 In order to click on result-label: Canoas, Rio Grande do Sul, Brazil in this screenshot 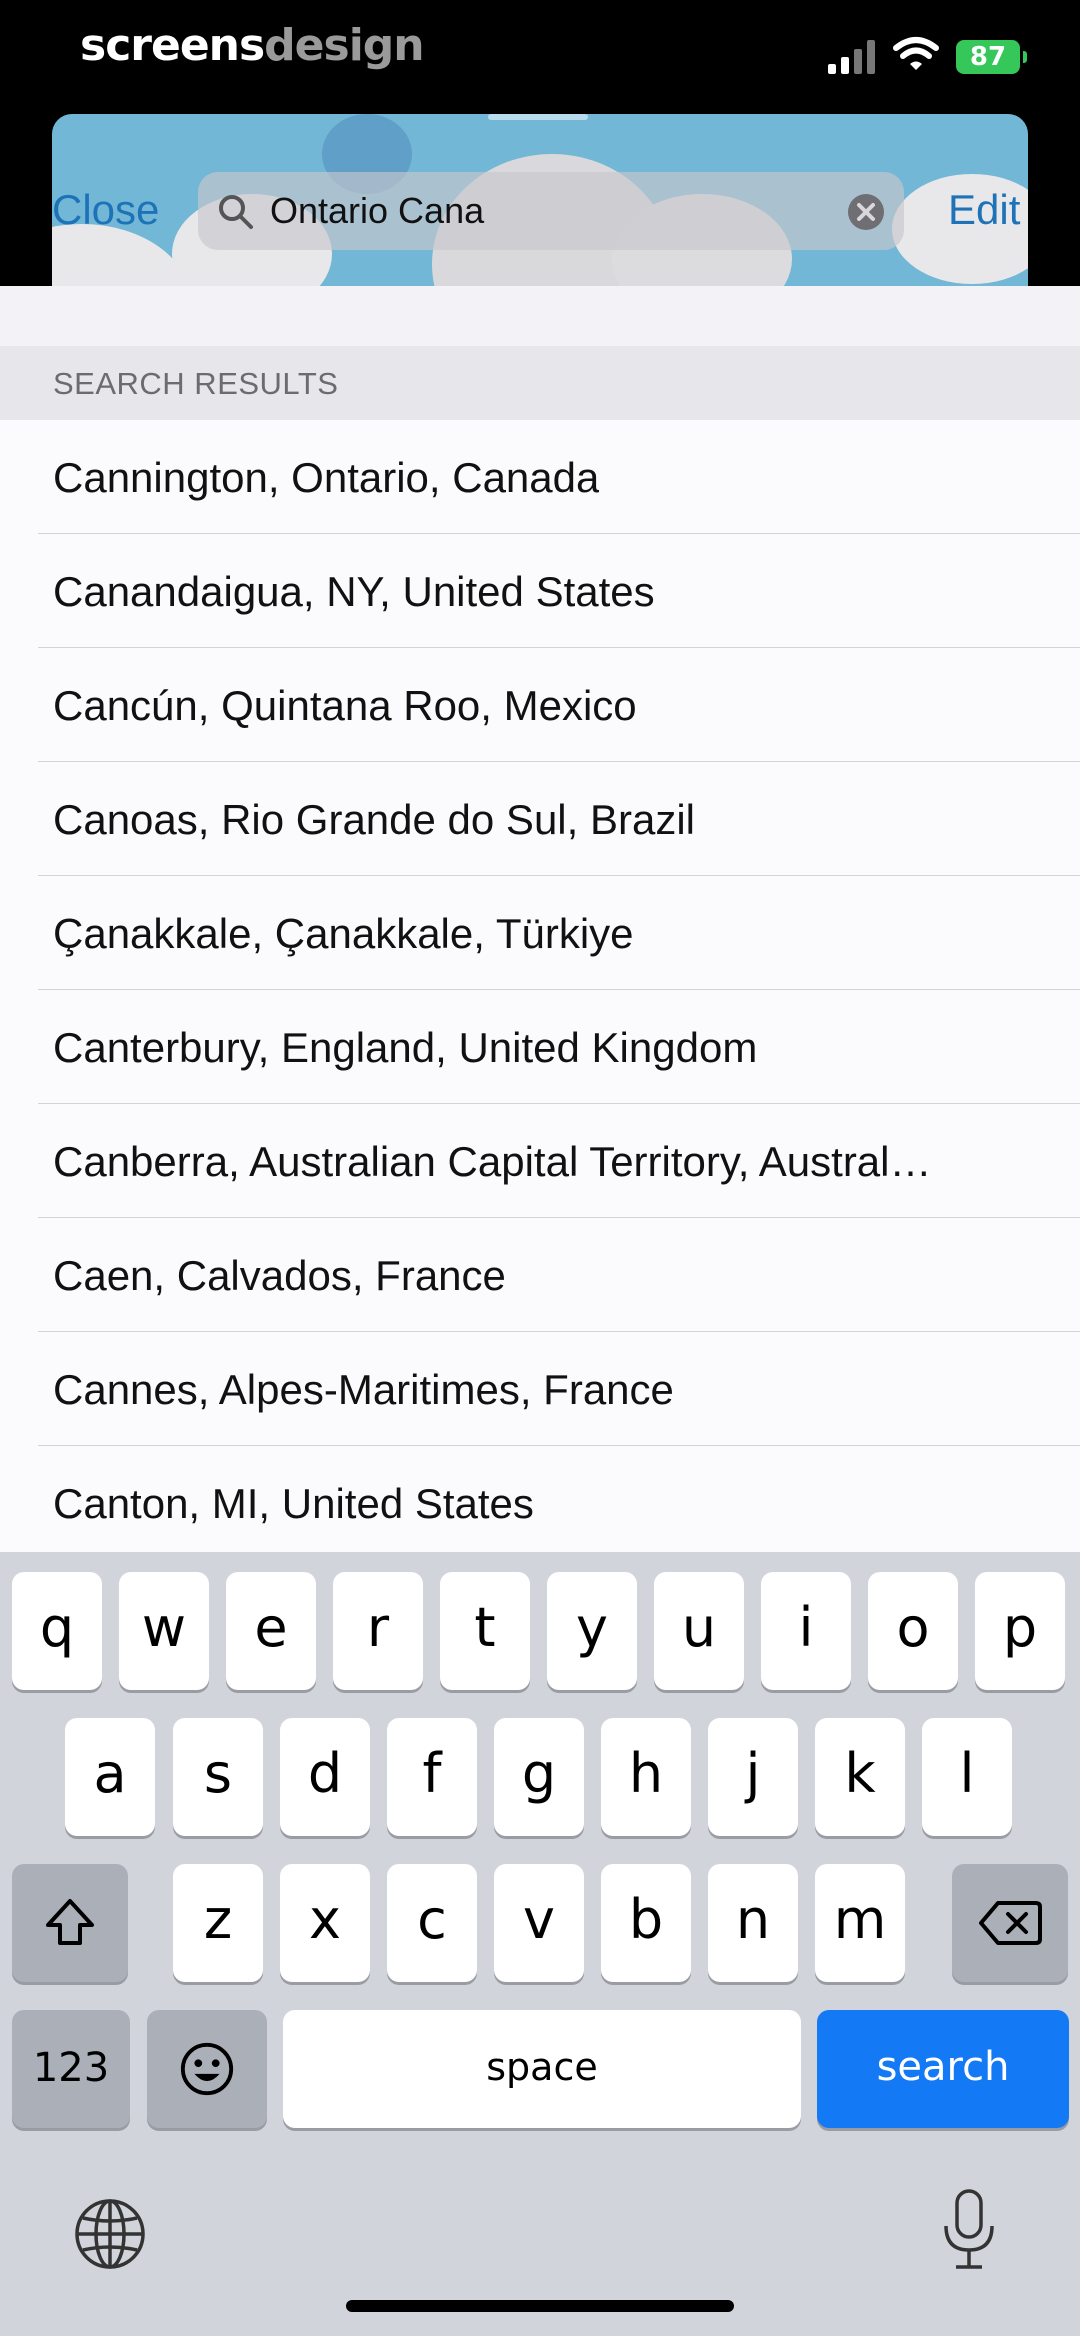, I will do `click(374, 819)`.